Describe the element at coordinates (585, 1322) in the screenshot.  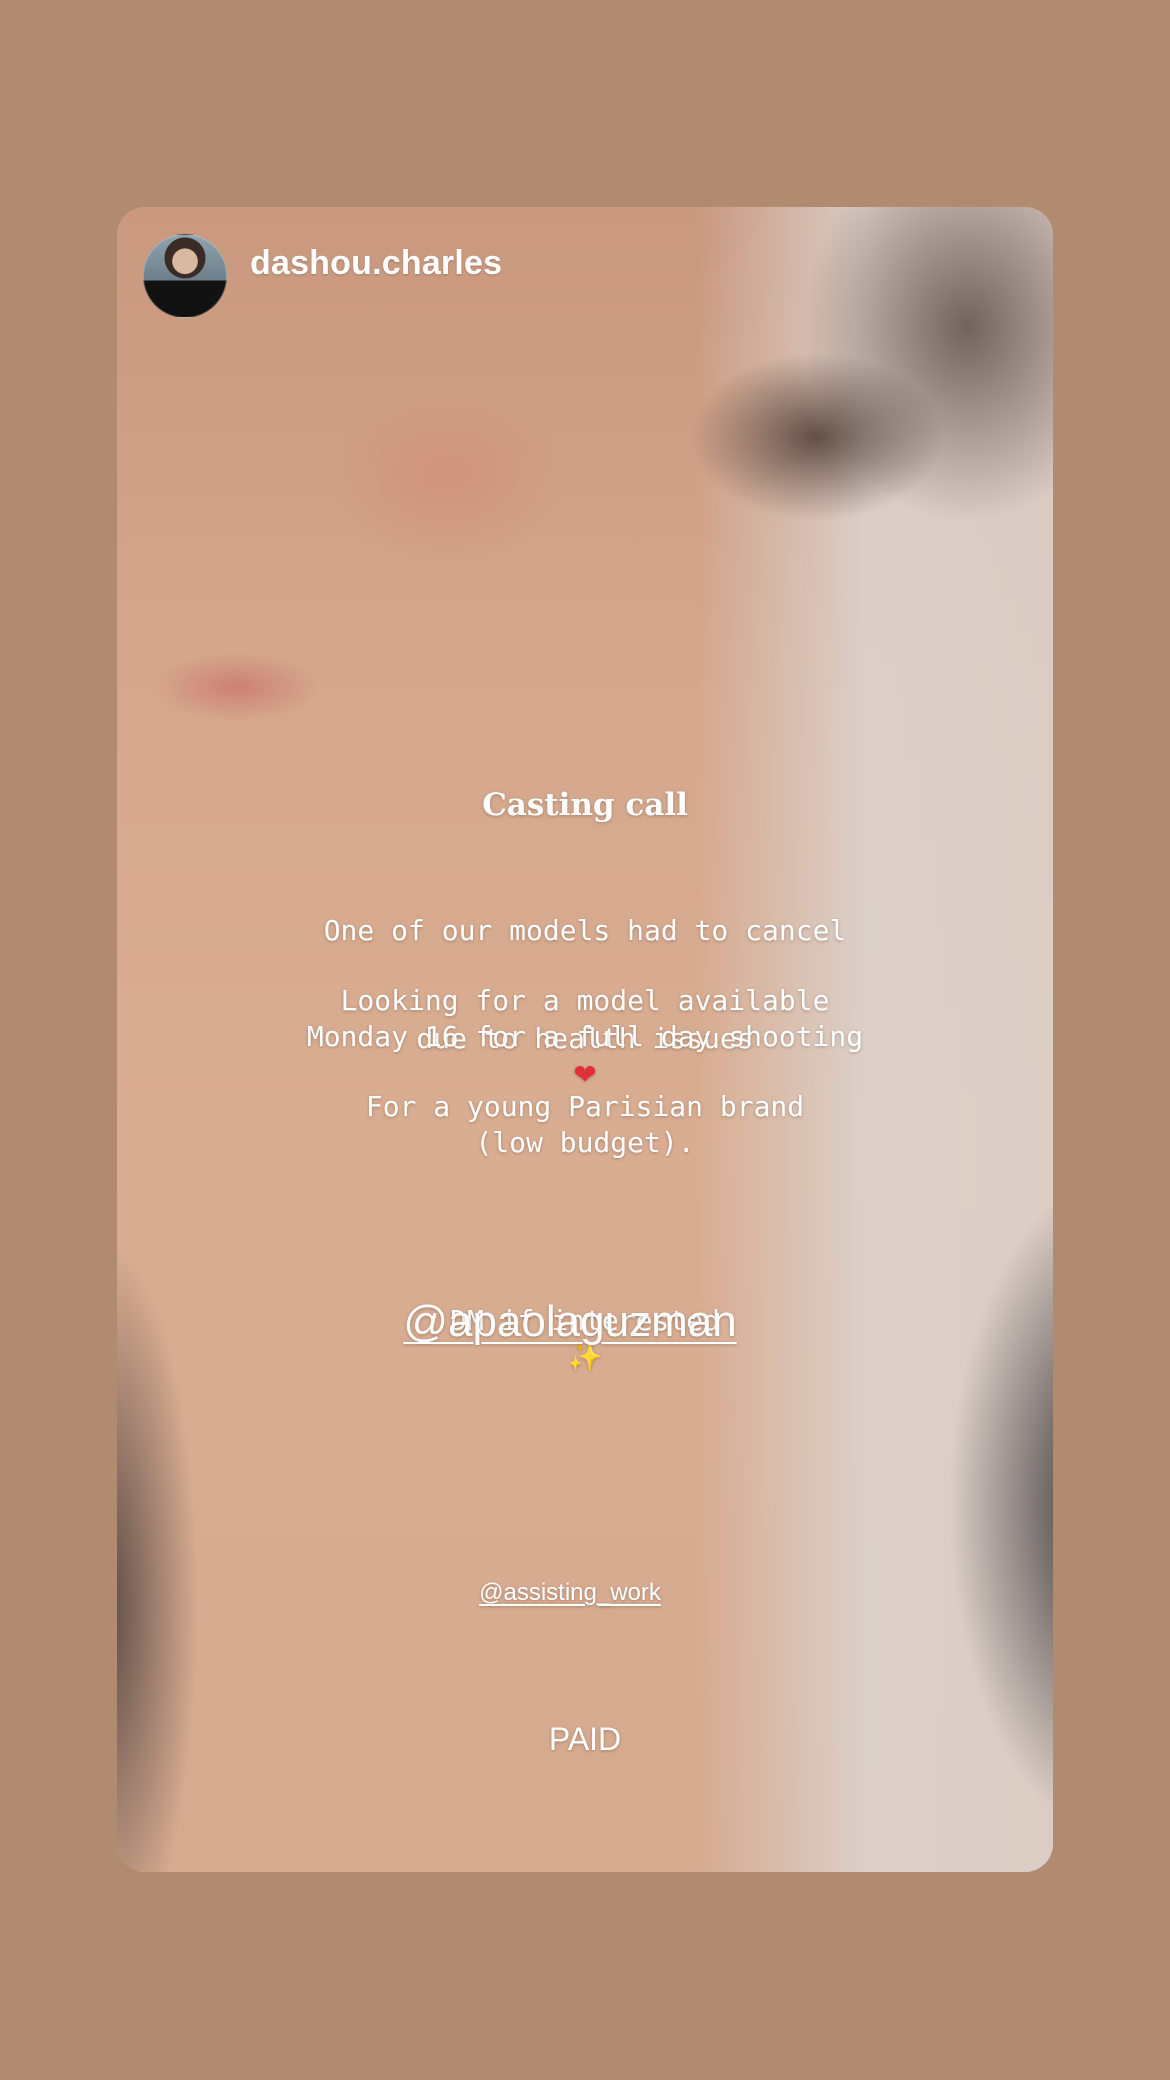
I see `mention-apaolaguzman: @apaolaguzman` at that location.